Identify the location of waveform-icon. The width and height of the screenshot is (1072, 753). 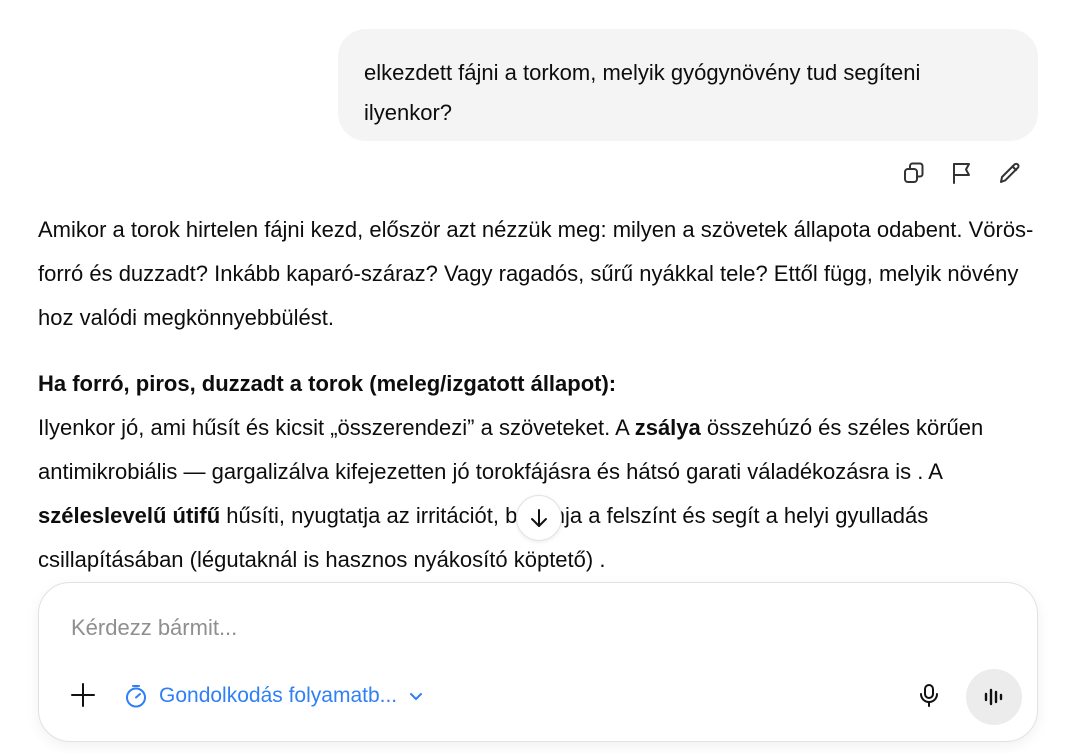
(993, 697).